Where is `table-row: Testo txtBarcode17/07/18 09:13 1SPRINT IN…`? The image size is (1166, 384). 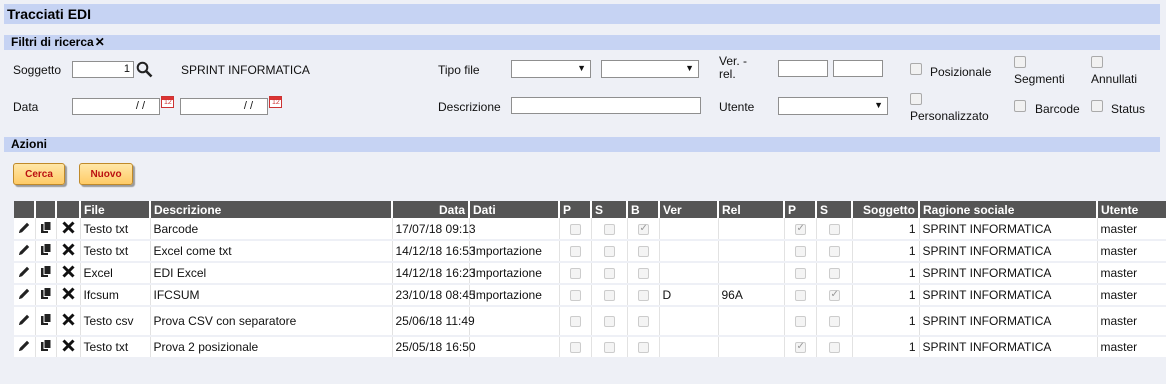
table-row: Testo txtBarcode17/07/18 09:13 1SPRINT IN… is located at coordinates (590, 229).